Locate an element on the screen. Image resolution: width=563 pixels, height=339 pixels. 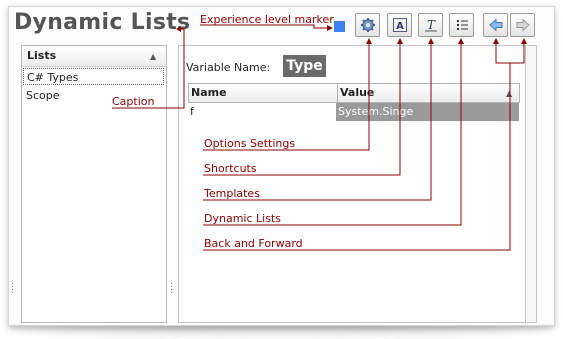
list-item-csharp-types: C# Types is located at coordinates (93, 76).